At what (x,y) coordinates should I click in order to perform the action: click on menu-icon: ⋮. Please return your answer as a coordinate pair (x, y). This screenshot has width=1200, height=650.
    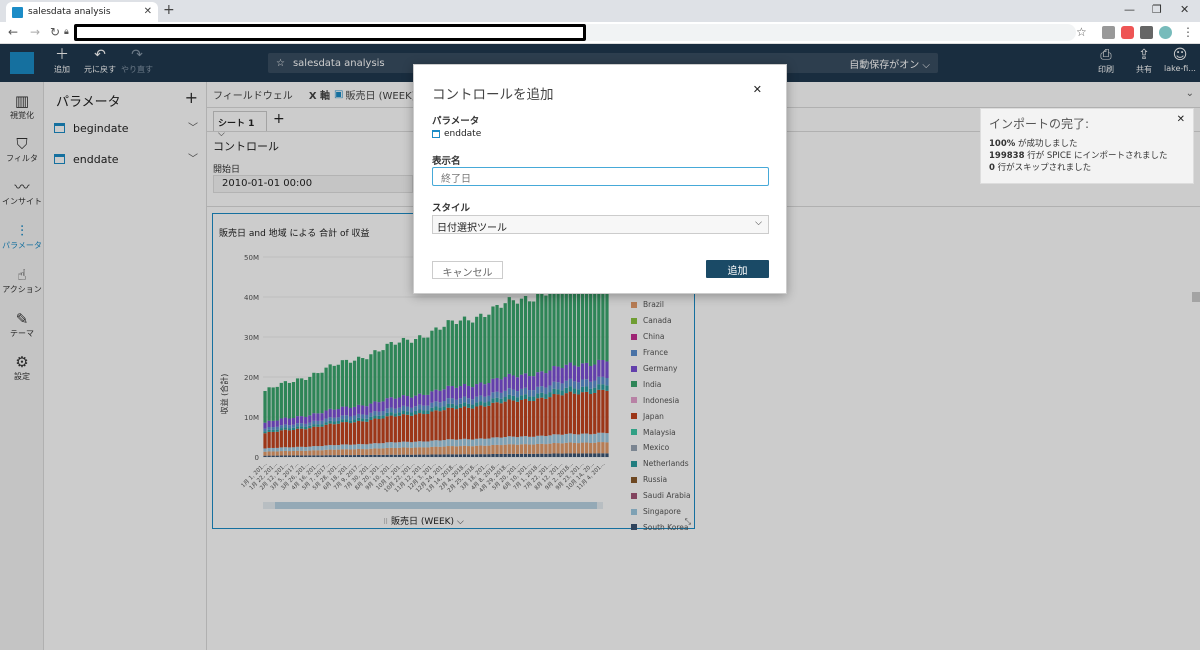
    Looking at the image, I should click on (1188, 32).